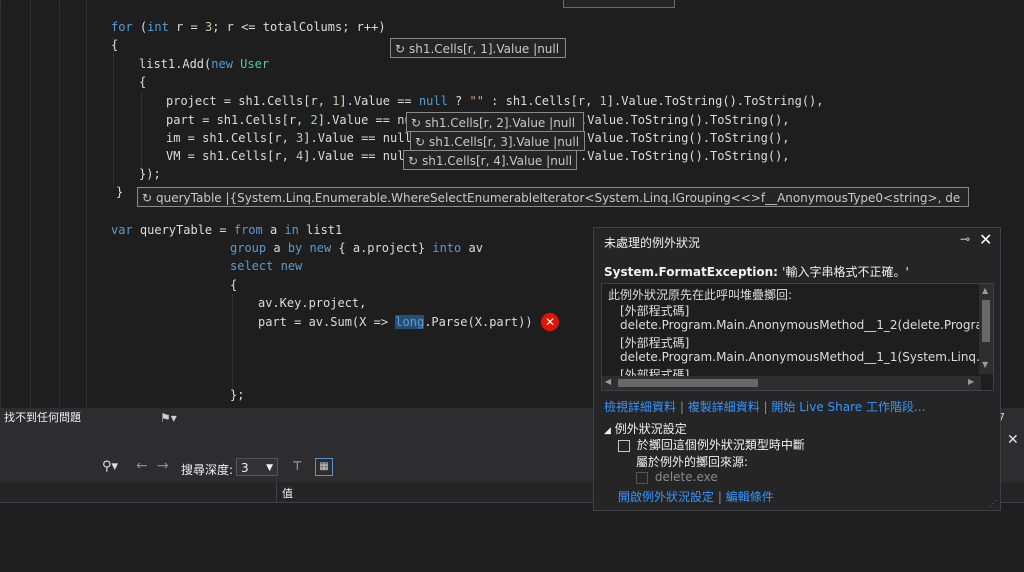 This screenshot has width=1024, height=572. Describe the element at coordinates (314, 120) in the screenshot. I see `code-token: 2` at that location.